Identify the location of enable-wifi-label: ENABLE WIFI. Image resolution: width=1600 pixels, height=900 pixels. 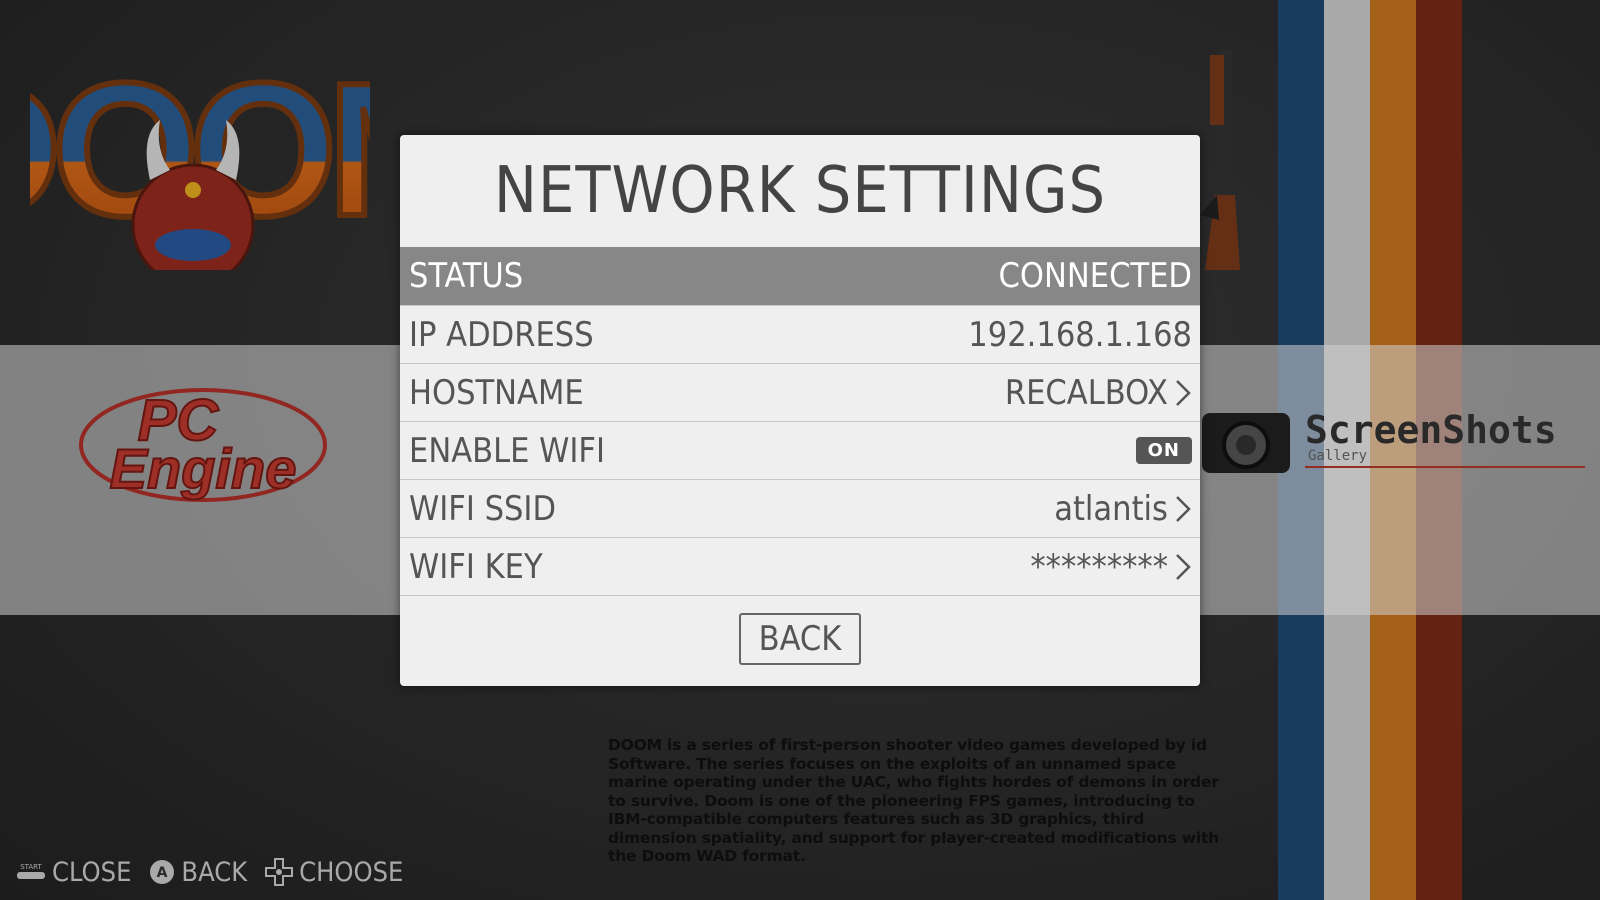
(507, 450).